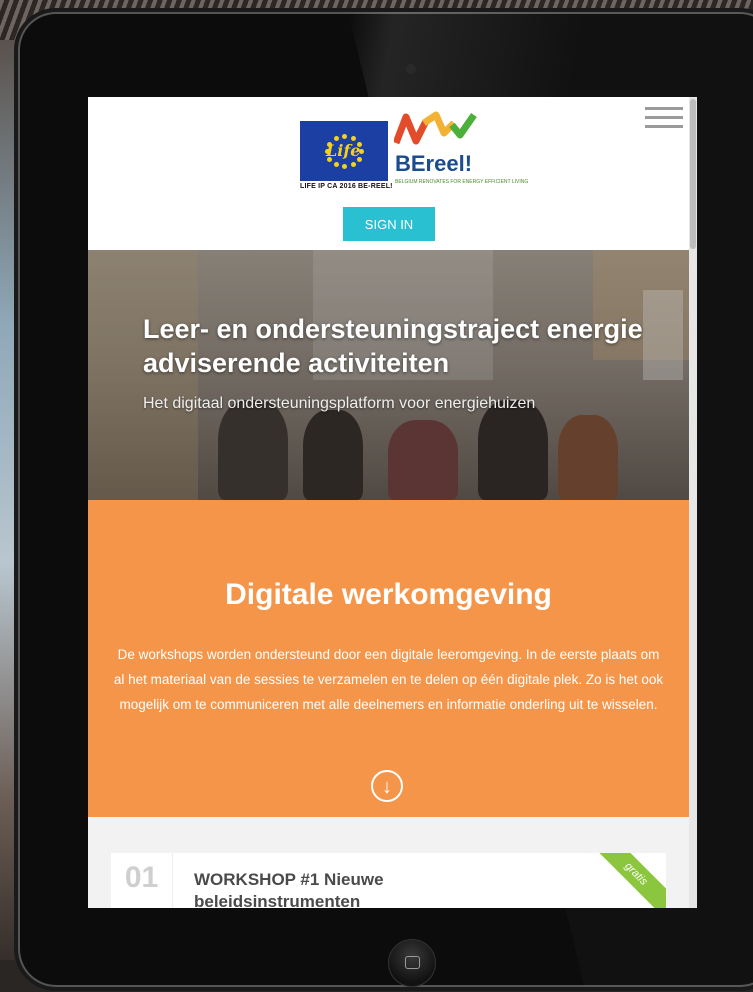 The image size is (753, 992). What do you see at coordinates (434, 163) in the screenshot?
I see `brand-name: BEreel!` at bounding box center [434, 163].